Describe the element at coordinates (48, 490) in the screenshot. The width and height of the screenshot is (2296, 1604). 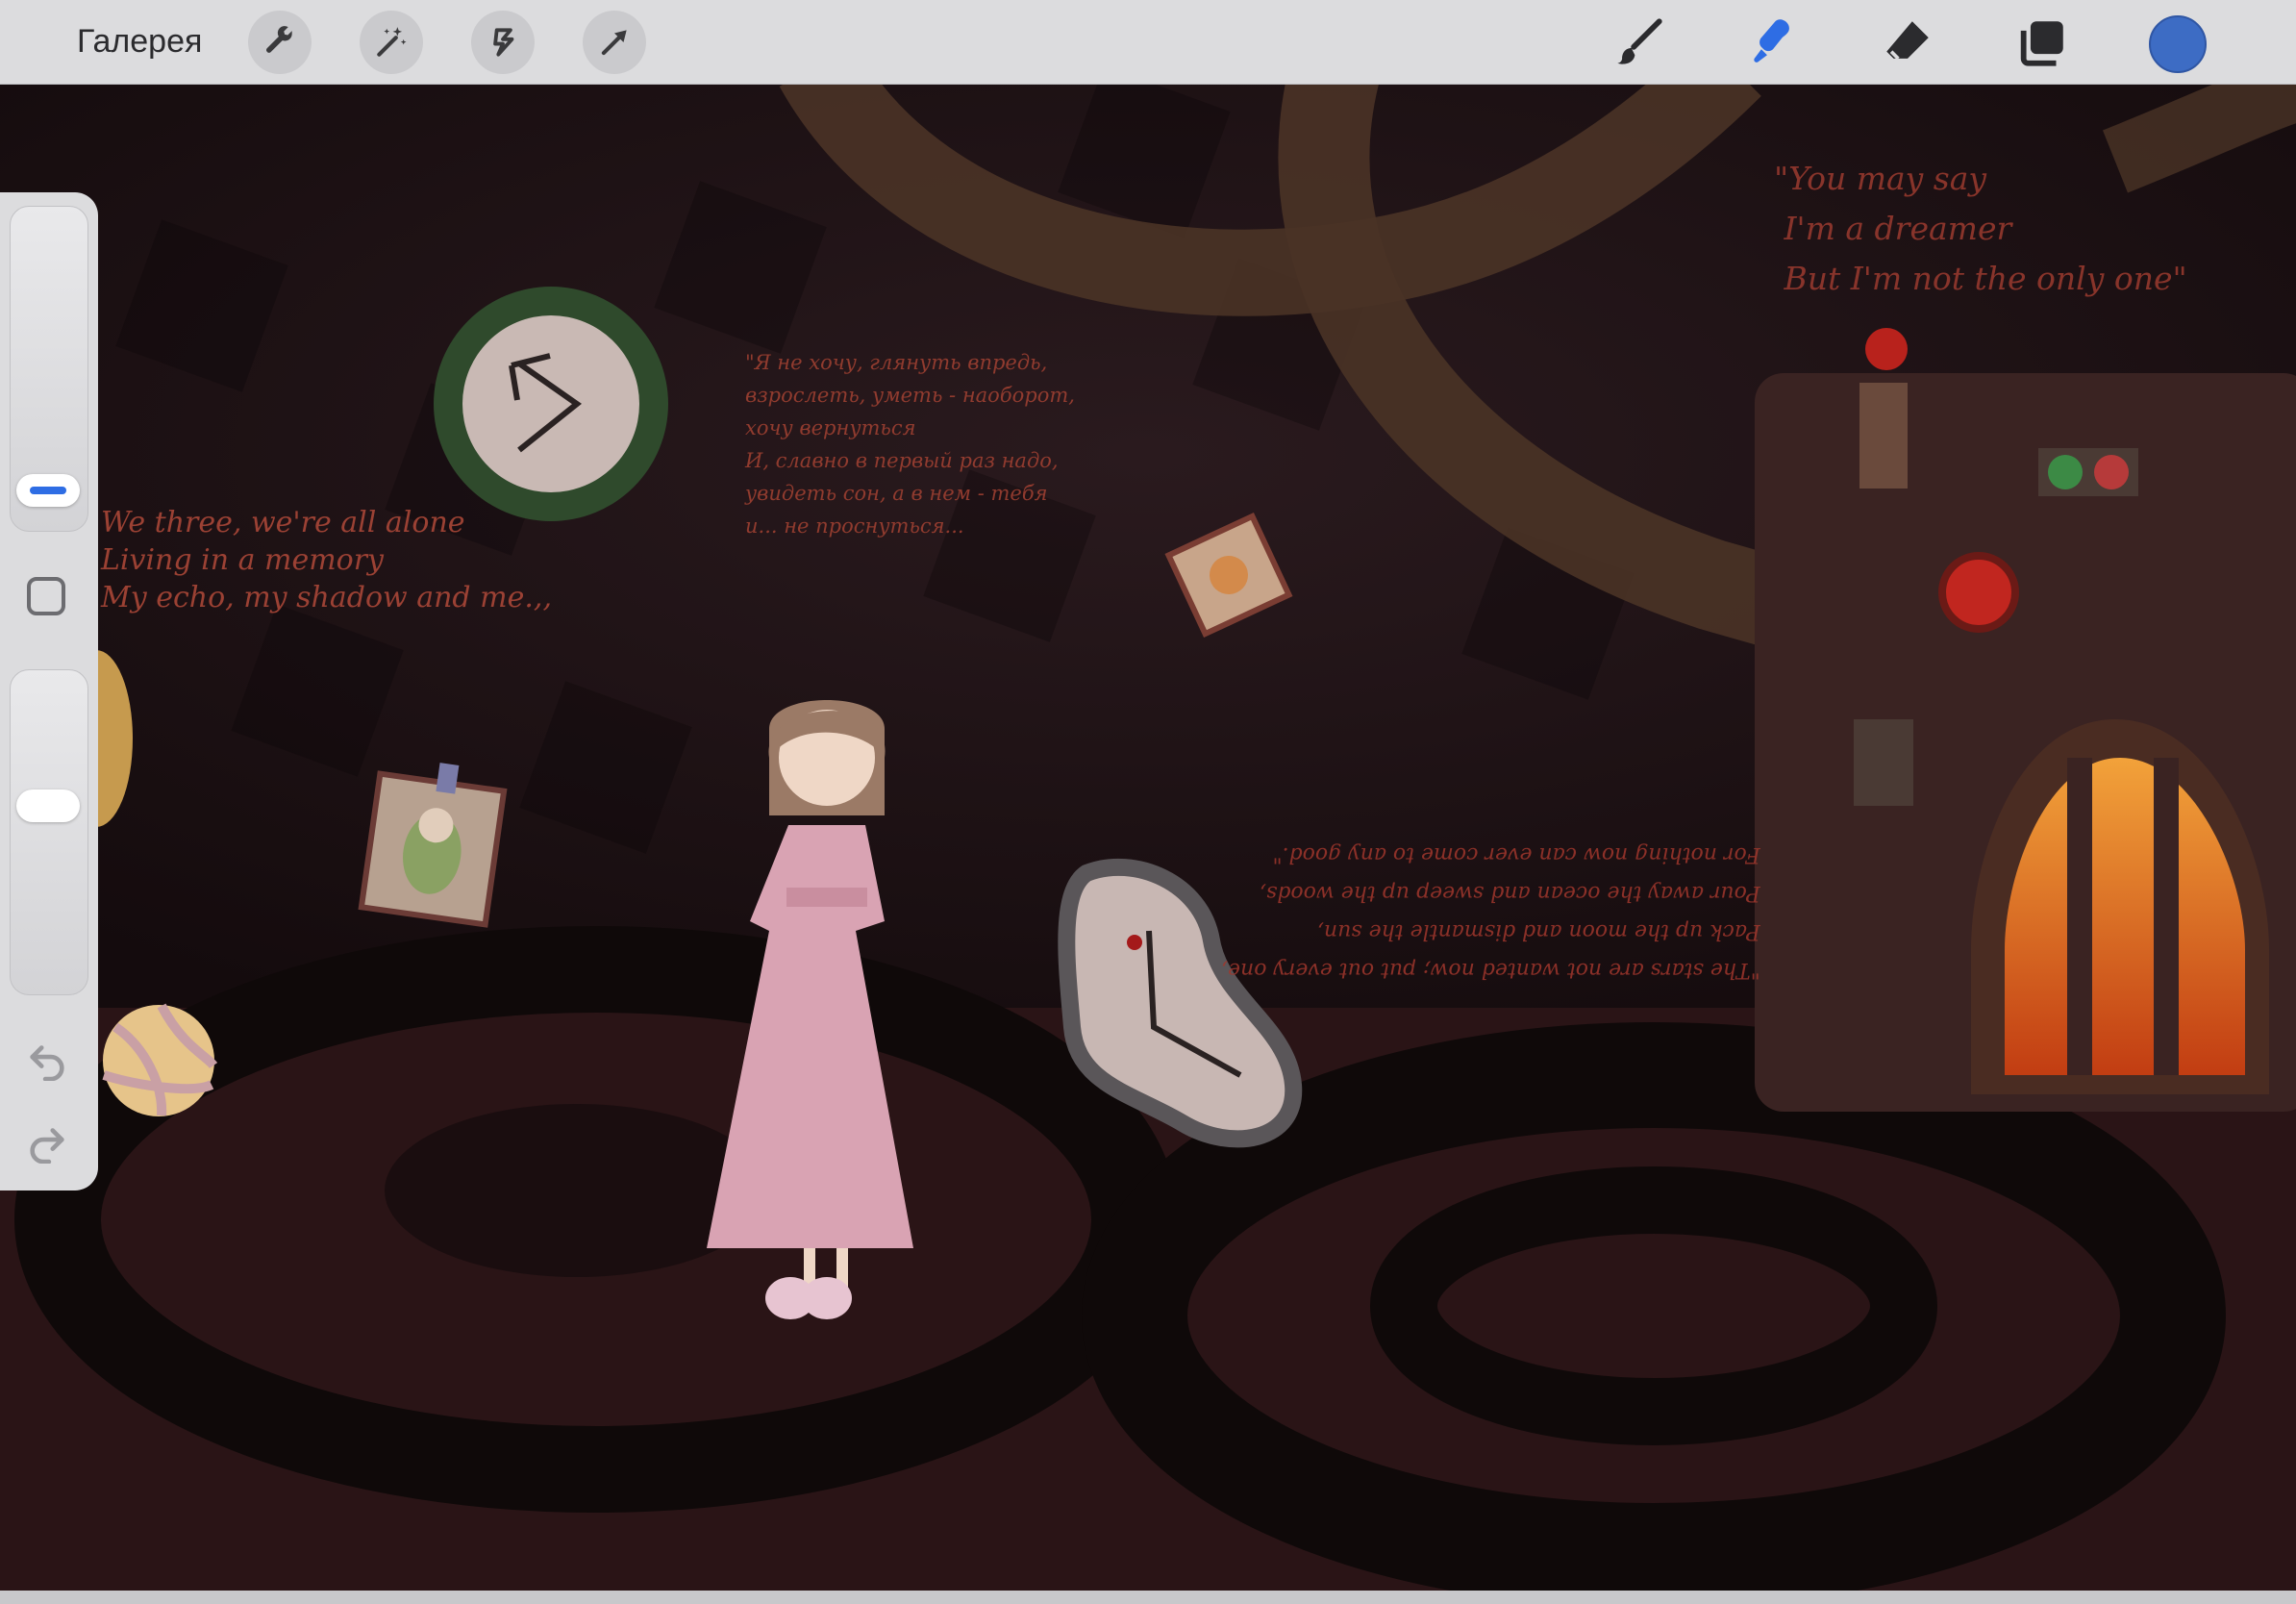
I see `brush-size-thumb` at that location.